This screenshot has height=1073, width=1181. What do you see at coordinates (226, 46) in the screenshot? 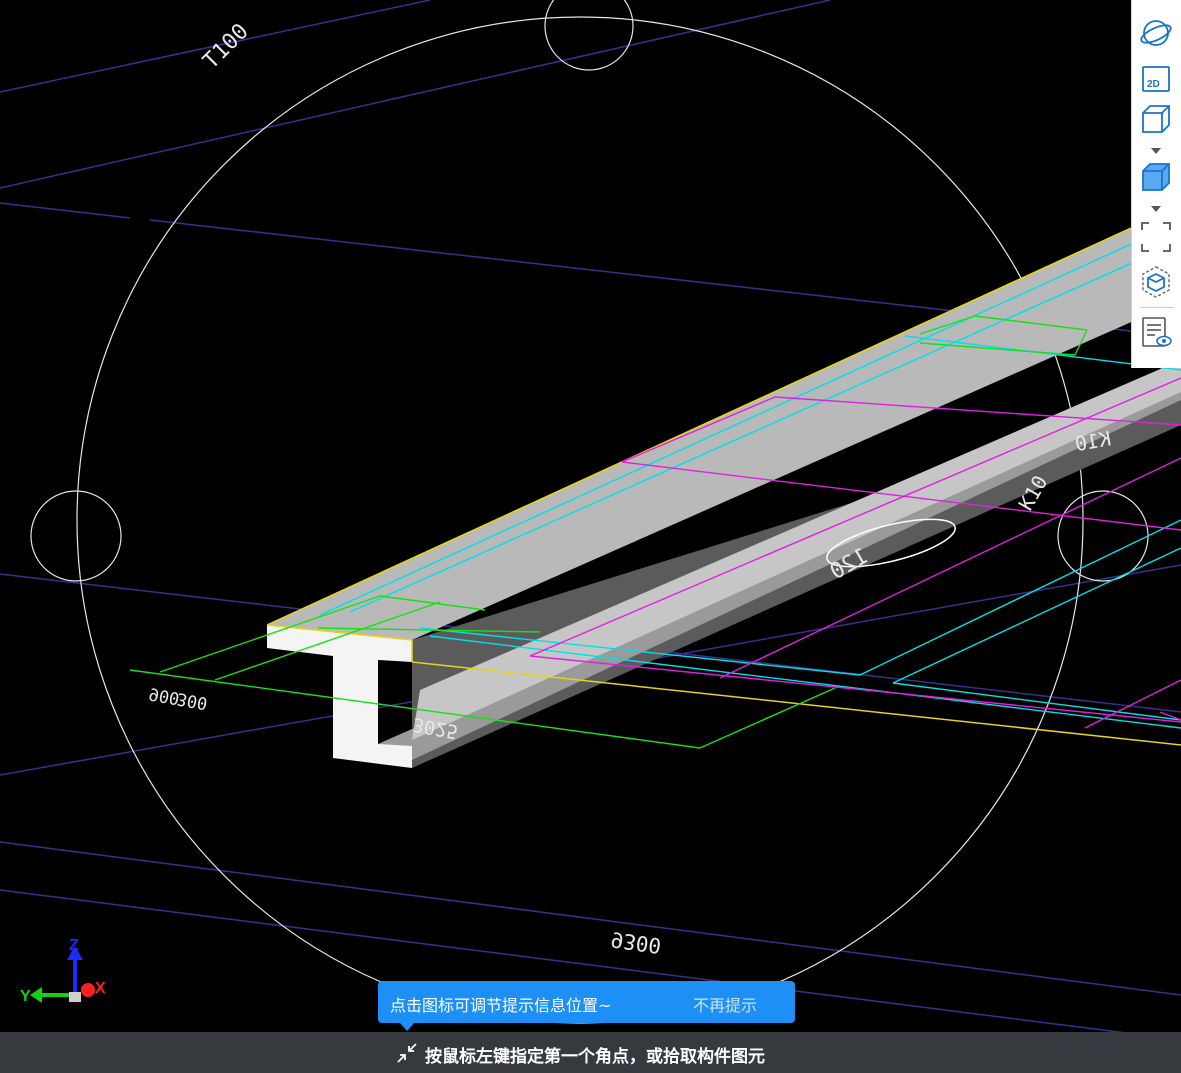
I see `dim-text-t100: T100` at bounding box center [226, 46].